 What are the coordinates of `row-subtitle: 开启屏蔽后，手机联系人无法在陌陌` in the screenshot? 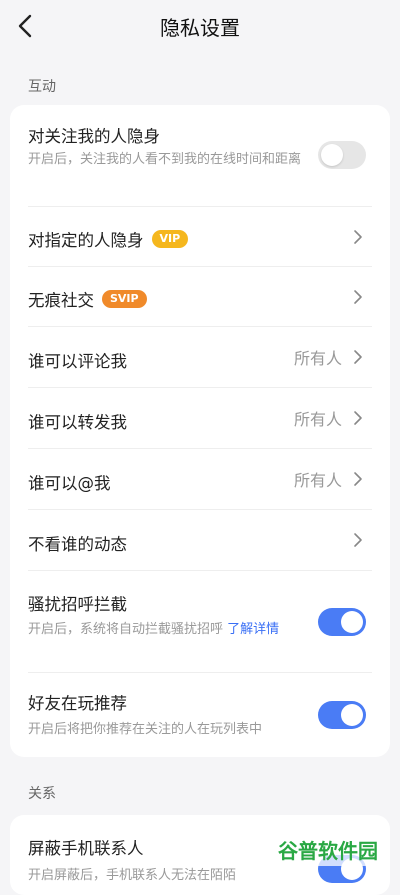 It's located at (132, 875).